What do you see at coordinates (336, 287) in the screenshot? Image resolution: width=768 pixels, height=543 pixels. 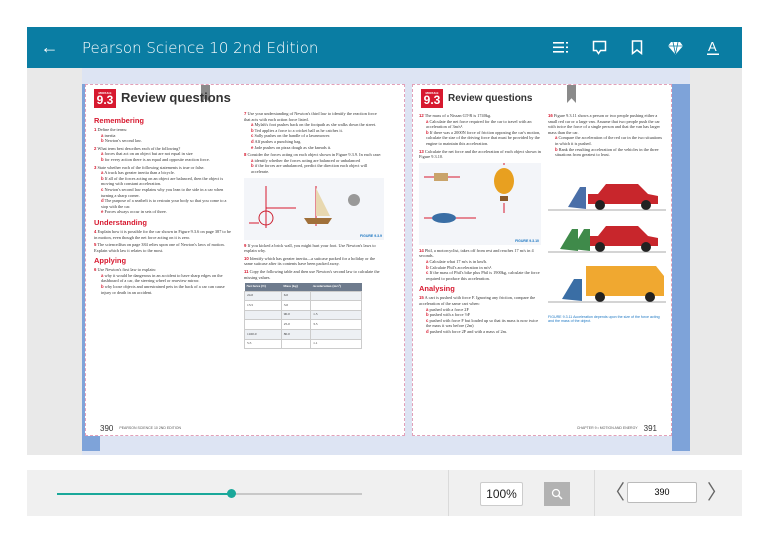 I see `table-header: Acceleration (m/s²)` at bounding box center [336, 287].